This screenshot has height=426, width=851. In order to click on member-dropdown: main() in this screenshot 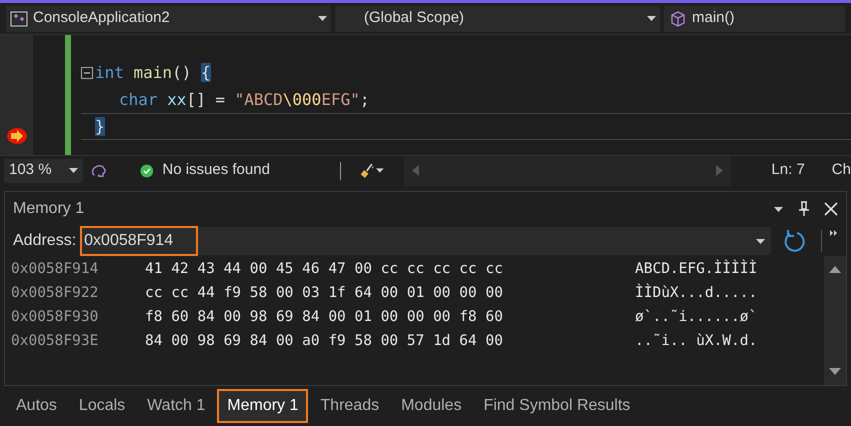, I will do `click(754, 19)`.